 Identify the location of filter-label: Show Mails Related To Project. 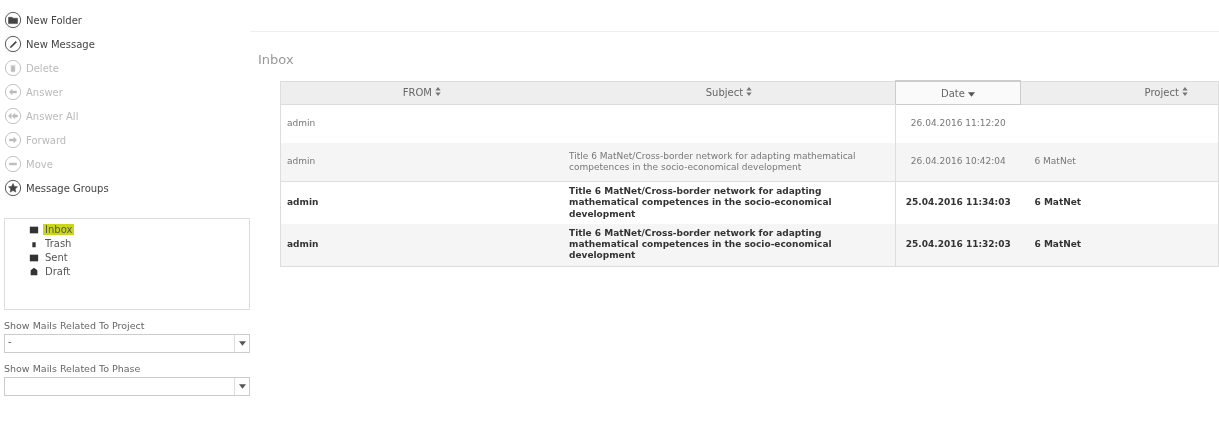
(75, 325).